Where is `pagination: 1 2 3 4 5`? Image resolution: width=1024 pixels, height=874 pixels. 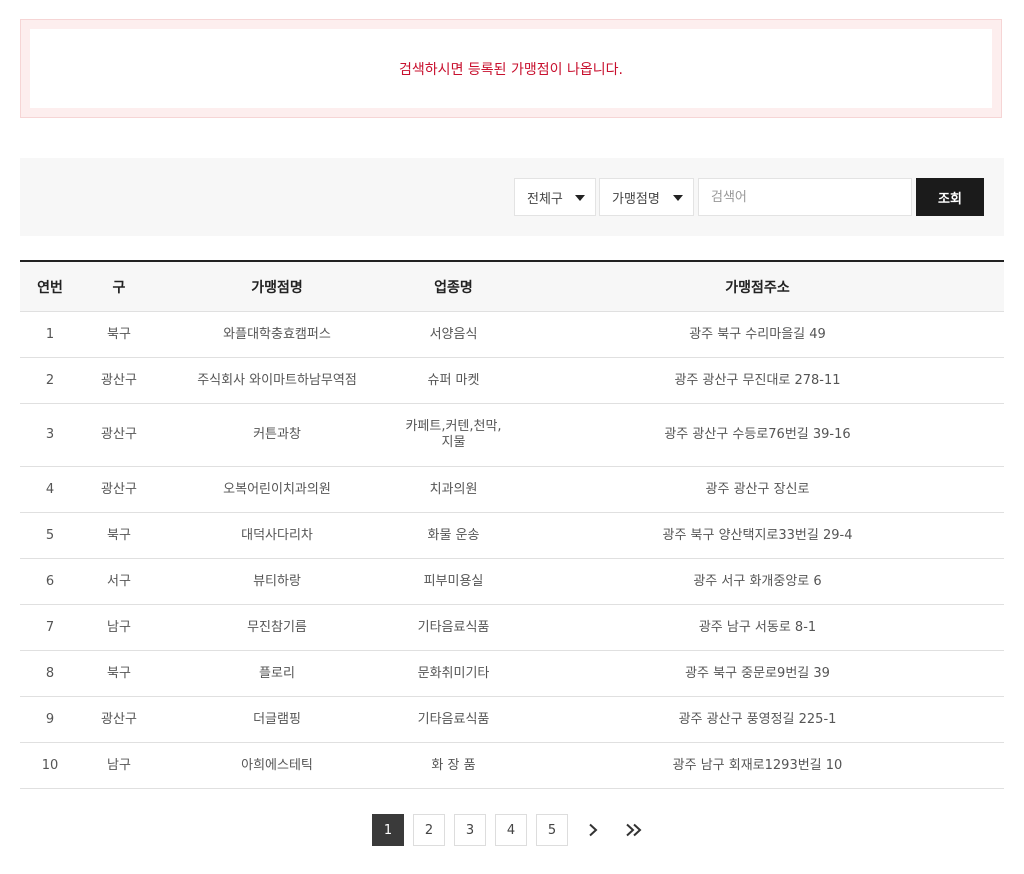
pagination: 1 2 3 4 5 is located at coordinates (515, 830).